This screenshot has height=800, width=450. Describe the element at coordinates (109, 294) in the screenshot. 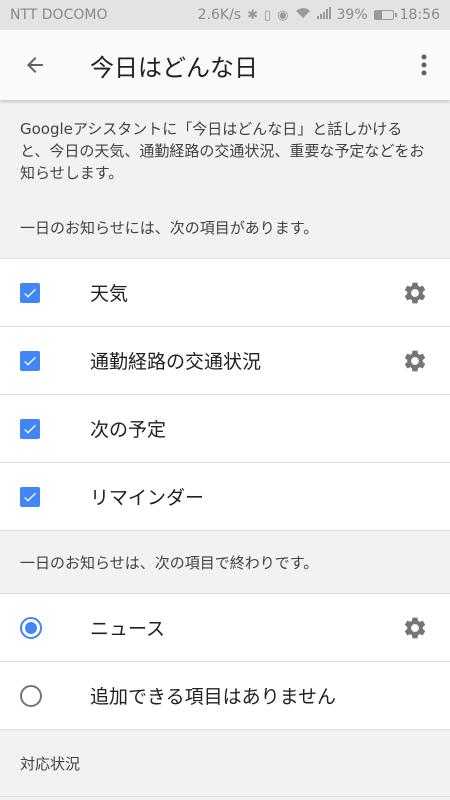

I see `weather-label: 天気` at that location.